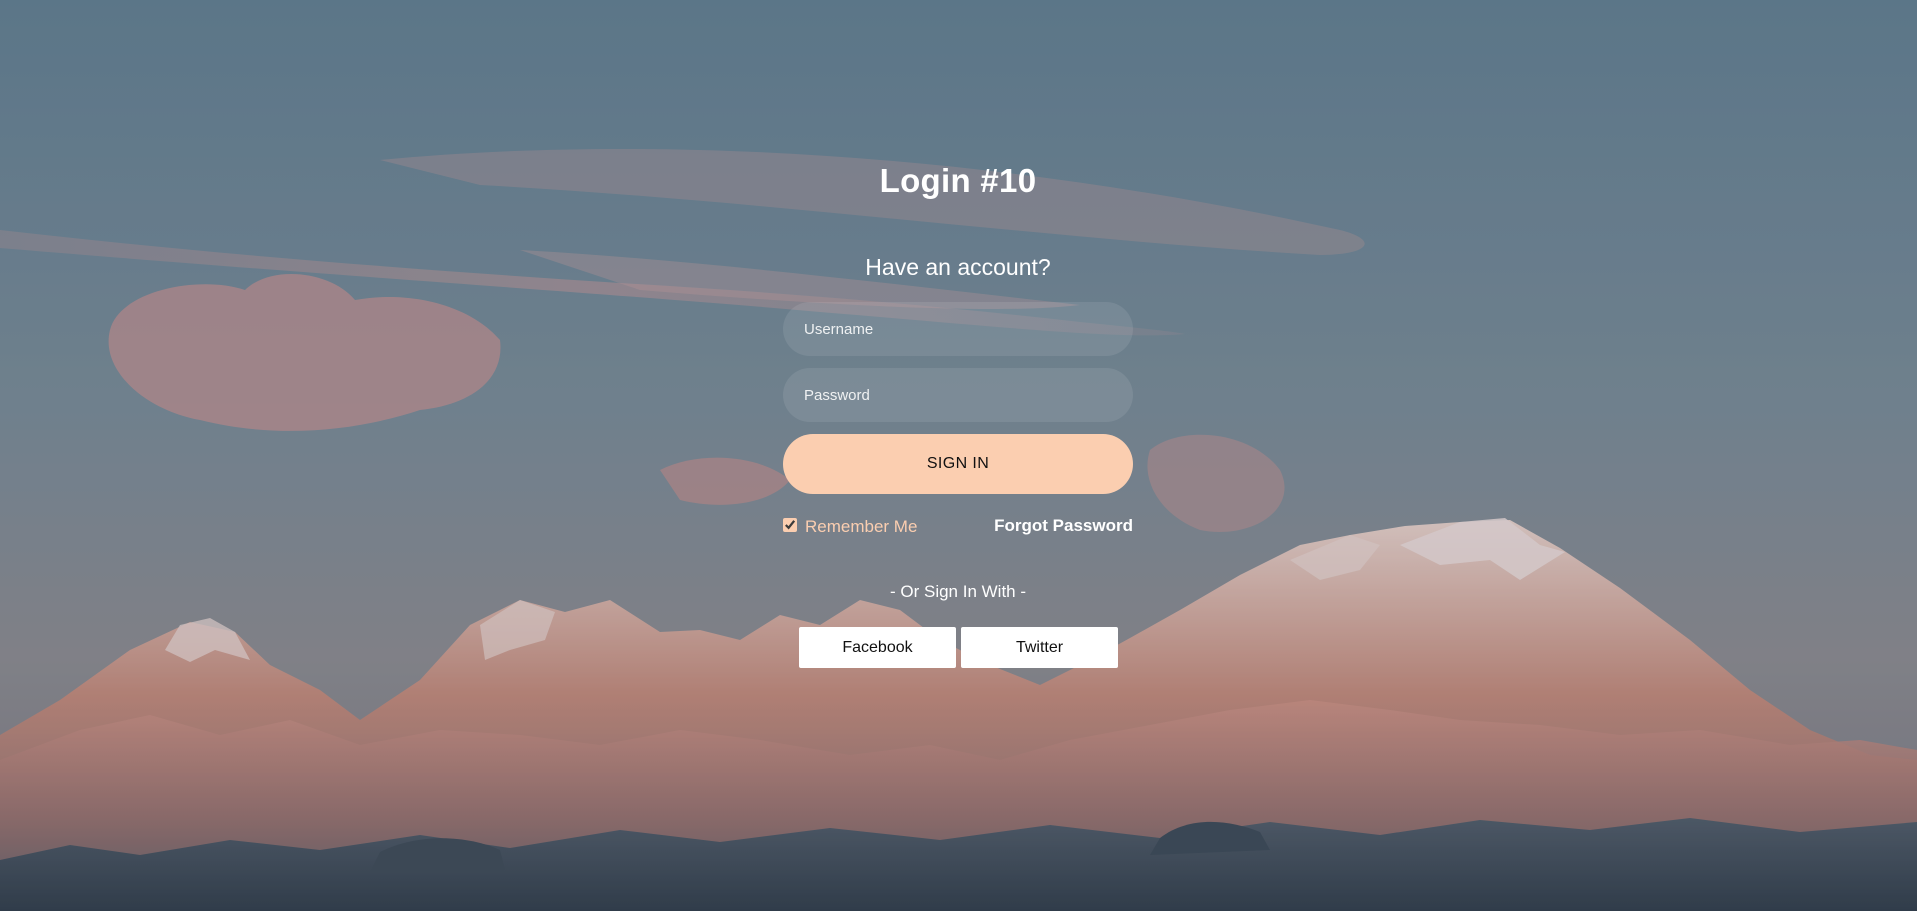  Describe the element at coordinates (1063, 526) in the screenshot. I see `forgot-password-link: Forgot Password` at that location.